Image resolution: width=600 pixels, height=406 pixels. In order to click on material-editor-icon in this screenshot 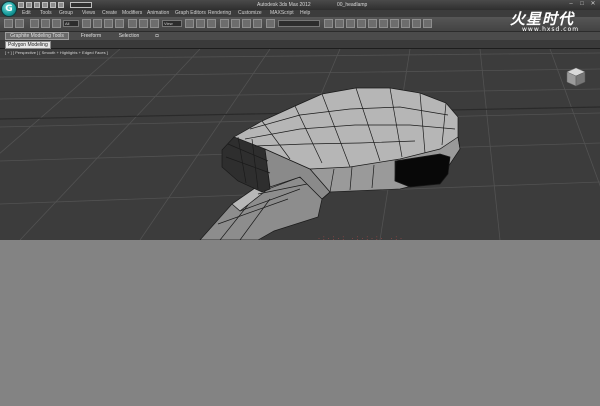, I will do `click(394, 23)`.